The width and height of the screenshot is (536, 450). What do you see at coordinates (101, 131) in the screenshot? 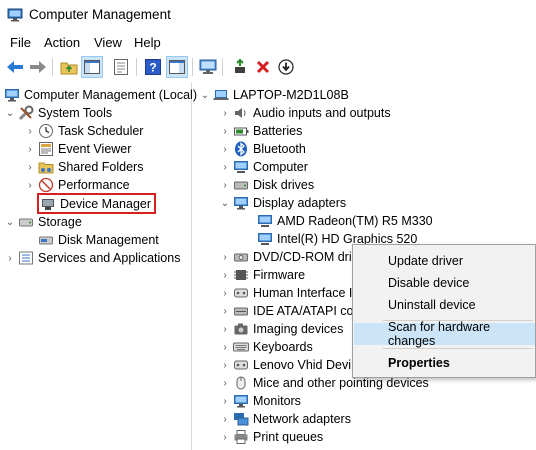
I see `tree-task-scheduler-label: Task Scheduler` at bounding box center [101, 131].